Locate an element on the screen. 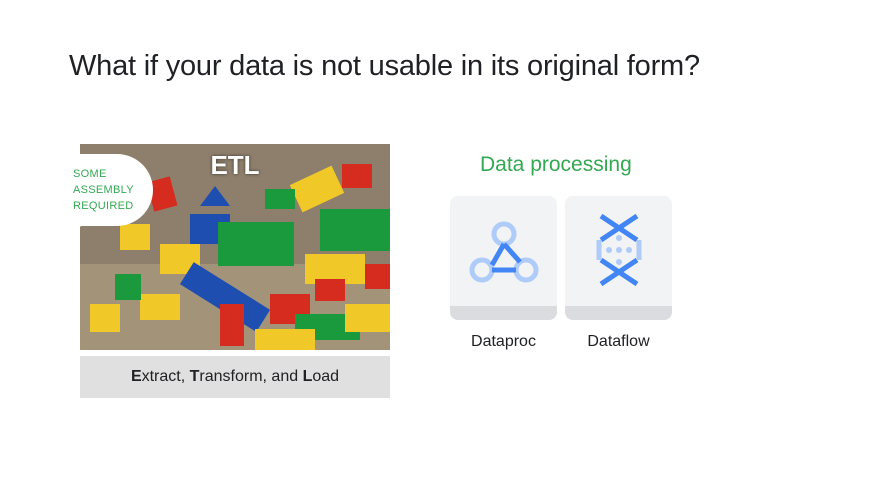 Image resolution: width=884 pixels, height=484 pixels. extract-rest: xtract, is located at coordinates (165, 376).